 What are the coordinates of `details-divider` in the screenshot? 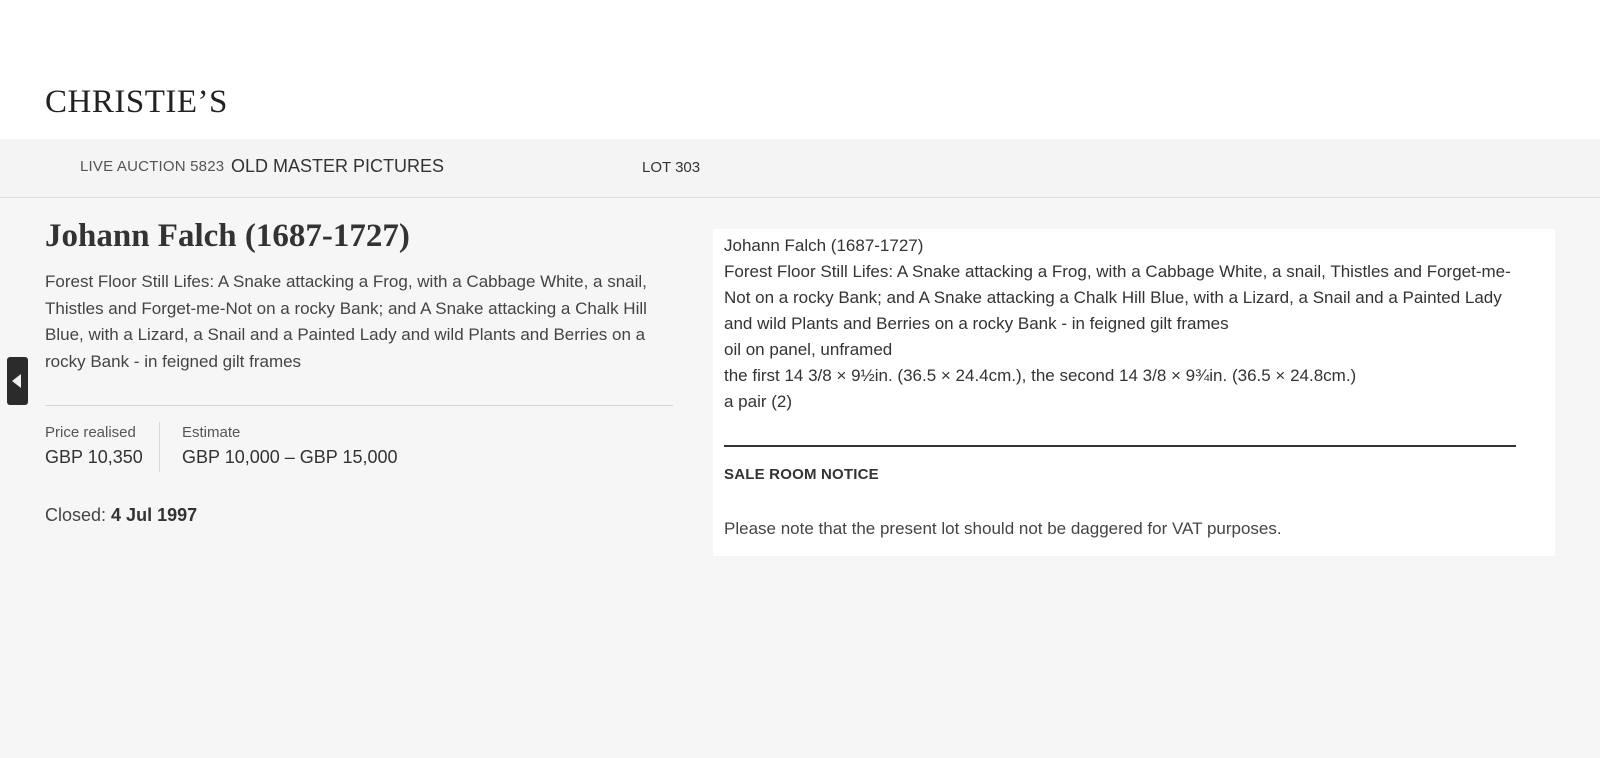 It's located at (1120, 446).